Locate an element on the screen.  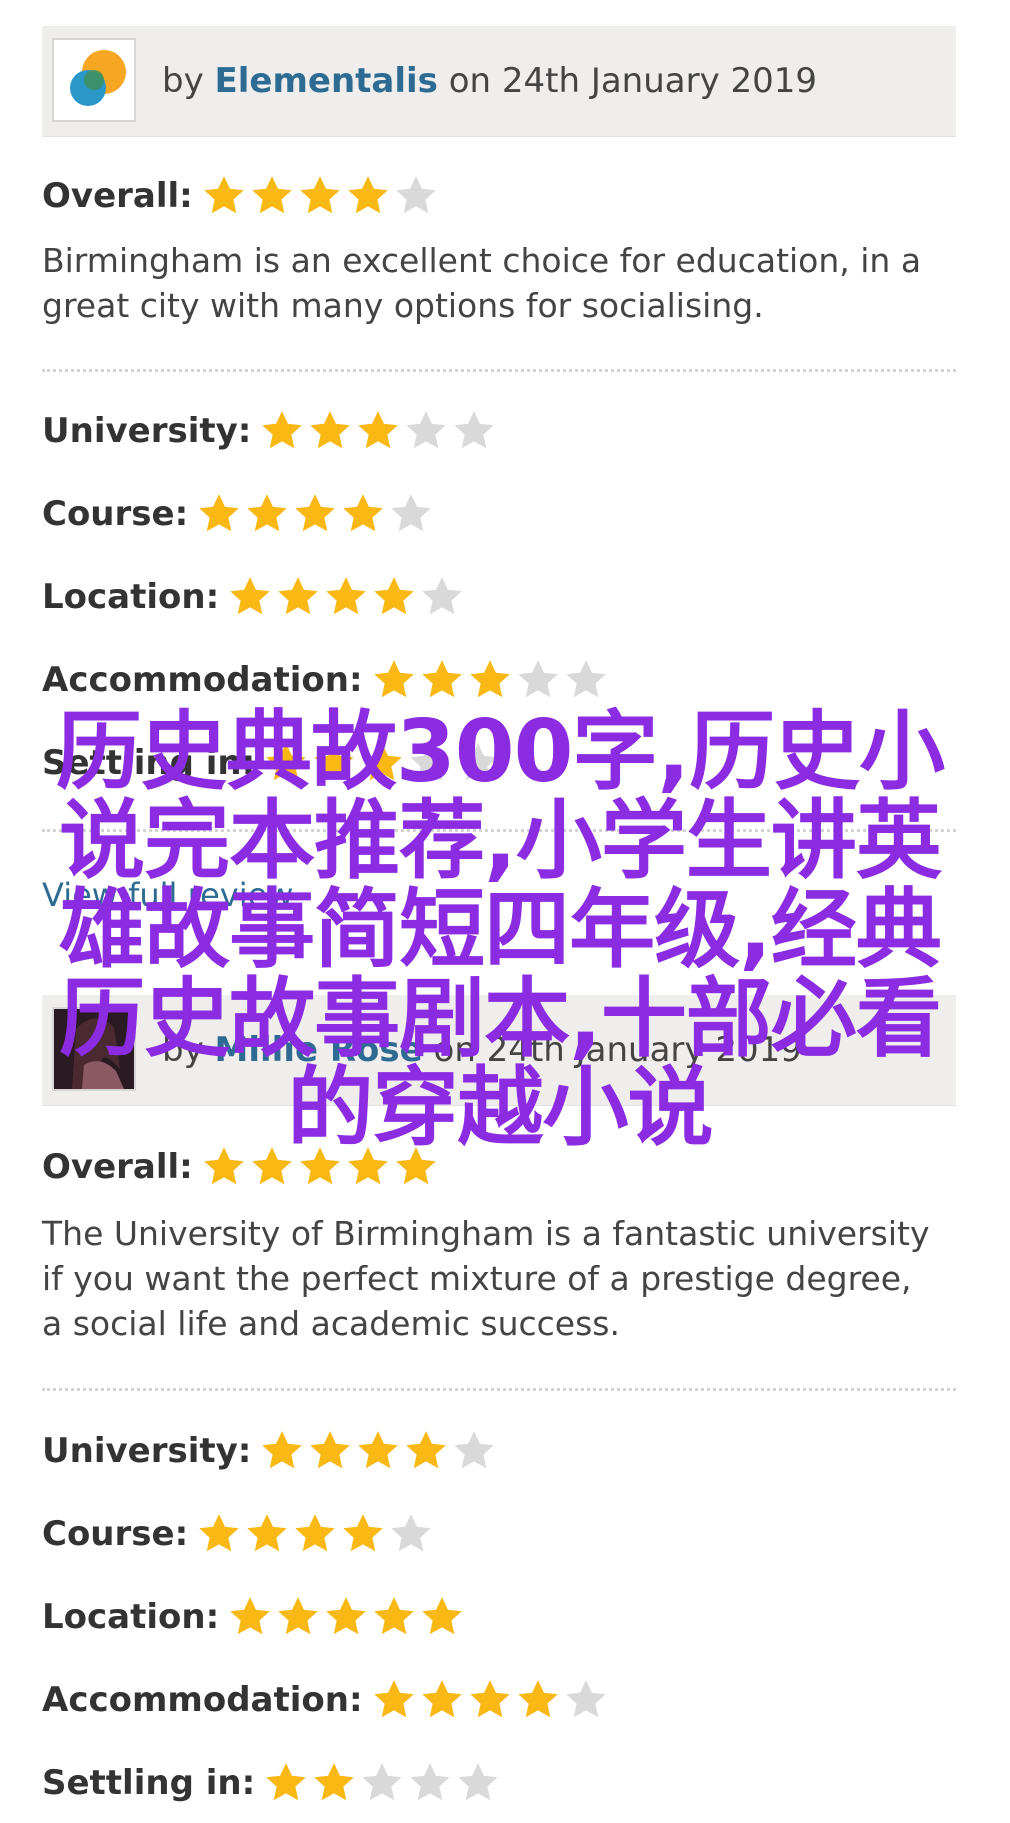
view-full-review-link: View full review is located at coordinates (167, 895).